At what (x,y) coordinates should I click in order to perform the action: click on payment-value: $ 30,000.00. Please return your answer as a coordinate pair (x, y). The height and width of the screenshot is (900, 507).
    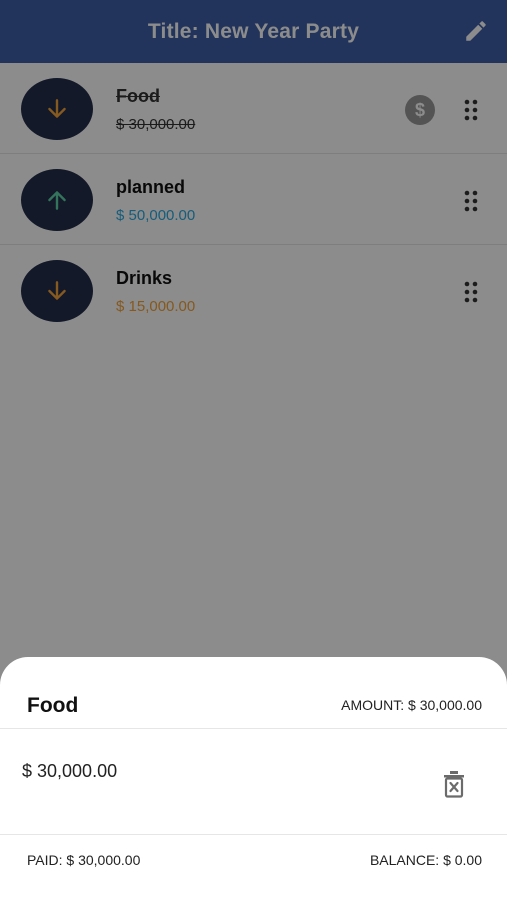
    Looking at the image, I should click on (70, 771).